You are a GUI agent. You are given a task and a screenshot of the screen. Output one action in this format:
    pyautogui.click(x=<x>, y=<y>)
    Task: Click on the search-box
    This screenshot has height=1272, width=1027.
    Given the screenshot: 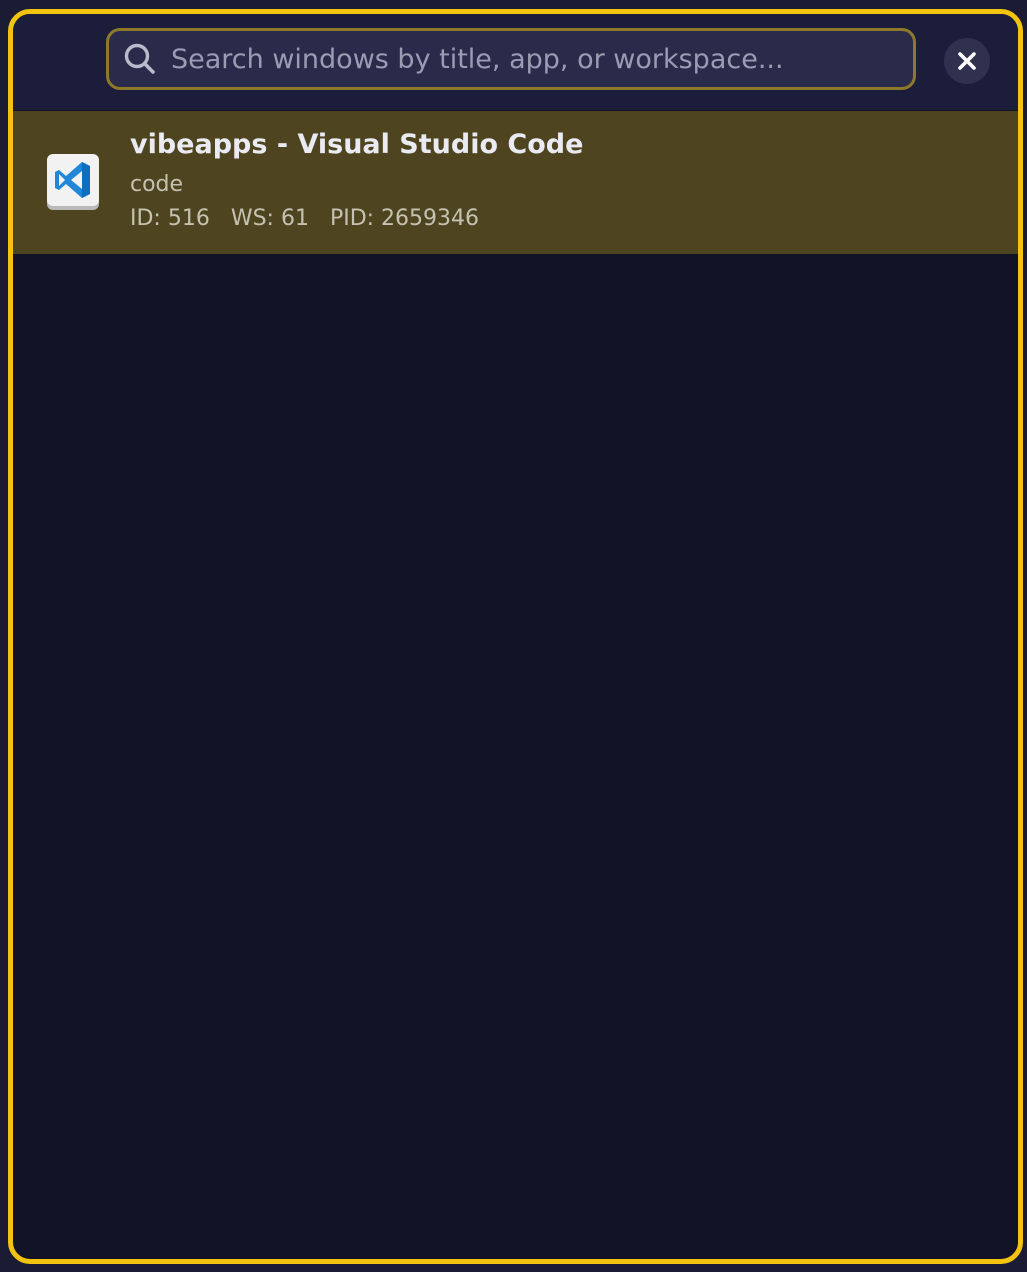 What is the action you would take?
    pyautogui.click(x=511, y=59)
    